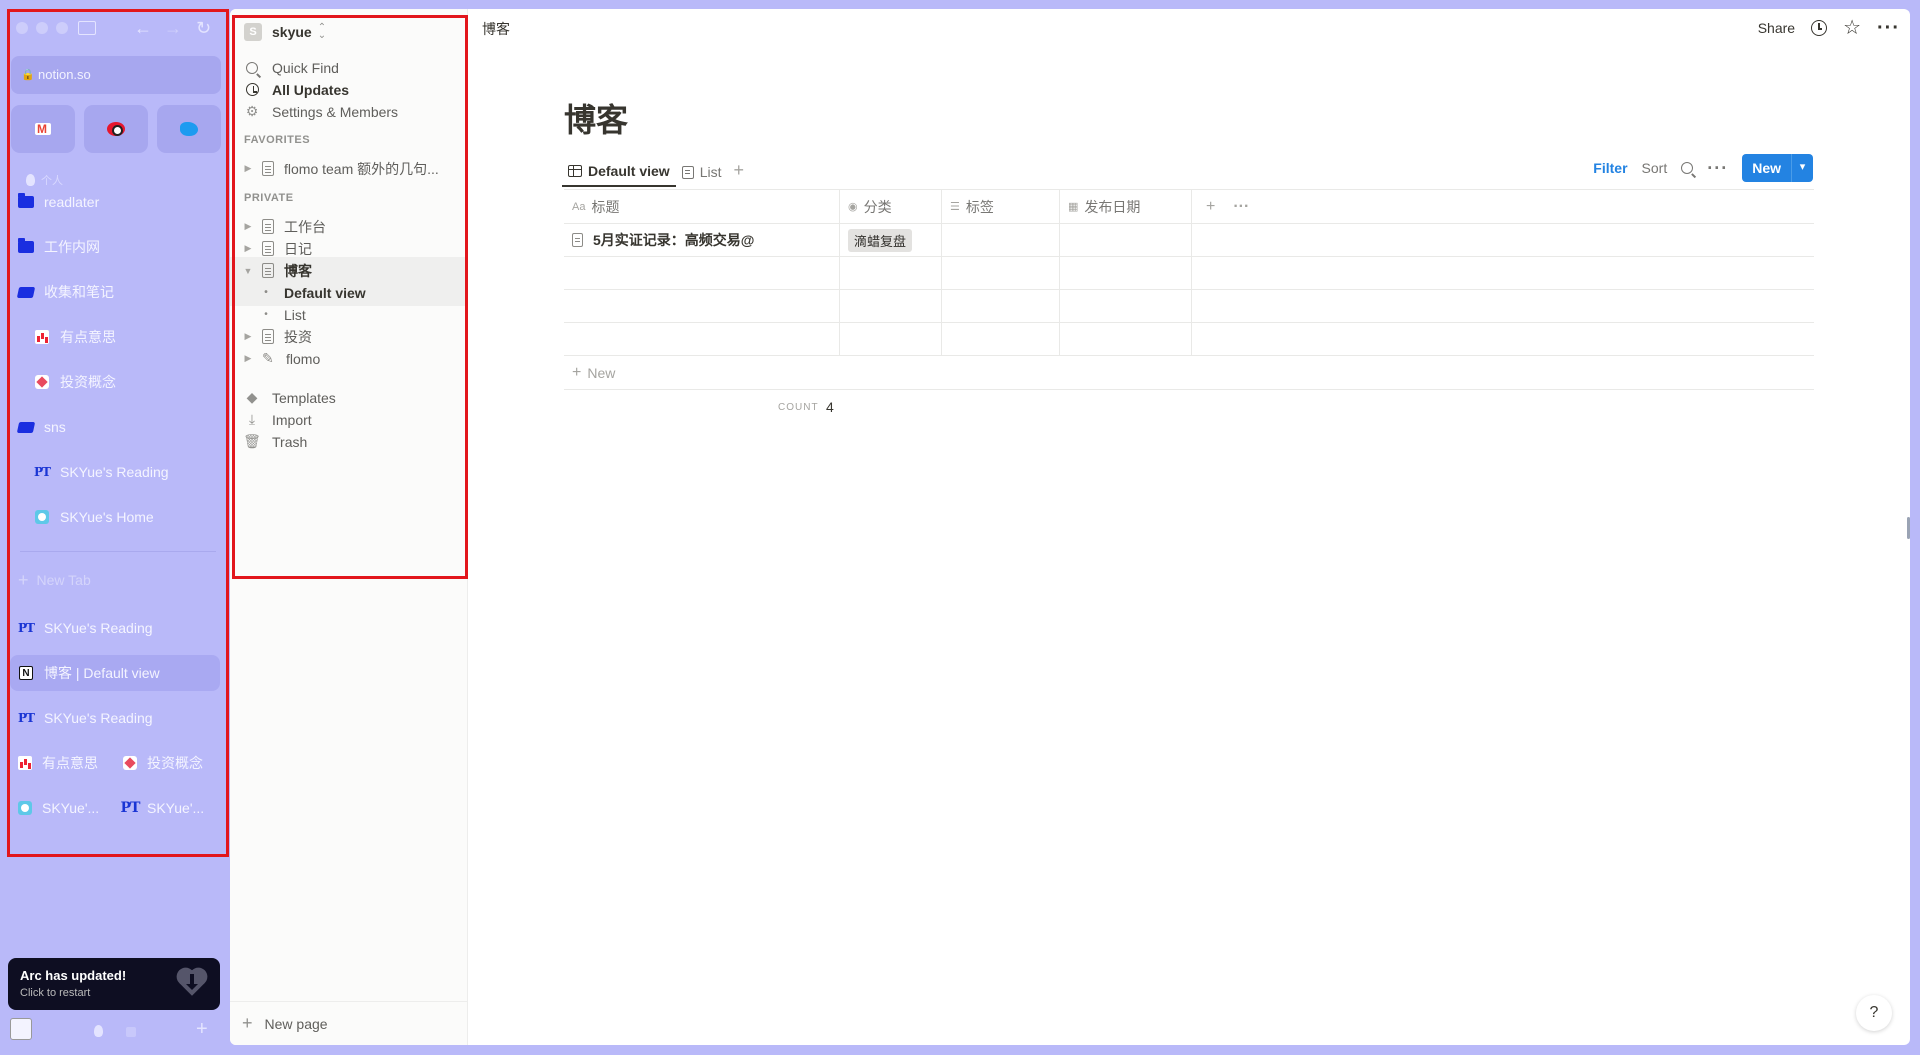 The image size is (1920, 1055). Describe the element at coordinates (248, 271) in the screenshot. I see `collapse-triangle-icon: ▼` at that location.